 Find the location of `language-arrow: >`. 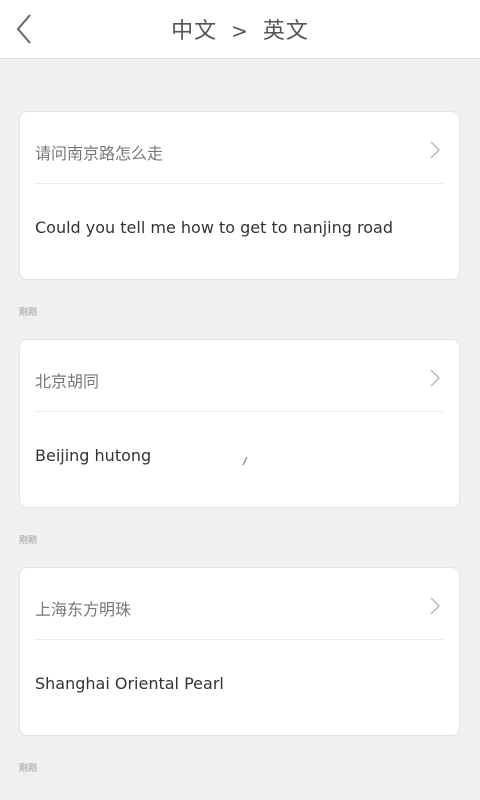

language-arrow: > is located at coordinates (240, 31).